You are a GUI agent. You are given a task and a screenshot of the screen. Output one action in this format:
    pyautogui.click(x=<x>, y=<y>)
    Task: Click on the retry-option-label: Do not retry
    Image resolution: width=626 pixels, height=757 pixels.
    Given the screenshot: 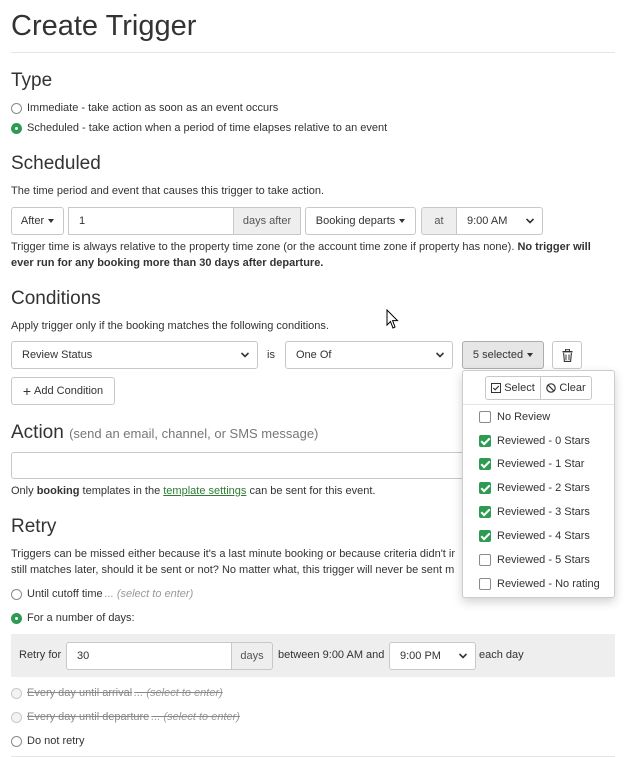 What is the action you would take?
    pyautogui.click(x=56, y=741)
    